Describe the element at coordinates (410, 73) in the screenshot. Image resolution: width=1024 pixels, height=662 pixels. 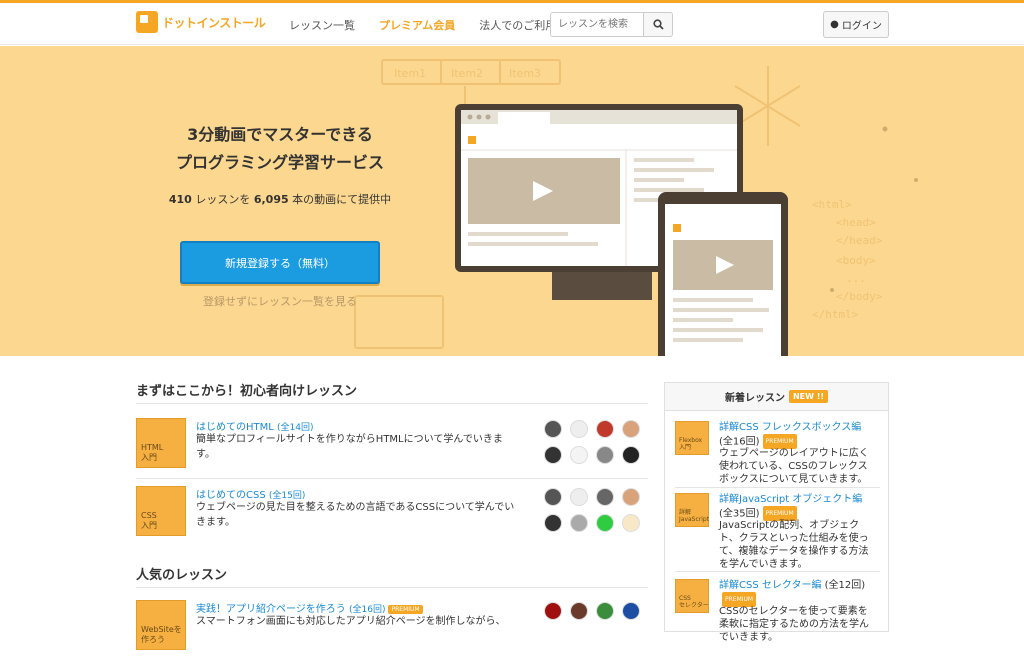
I see `art-tab-1: Item1` at that location.